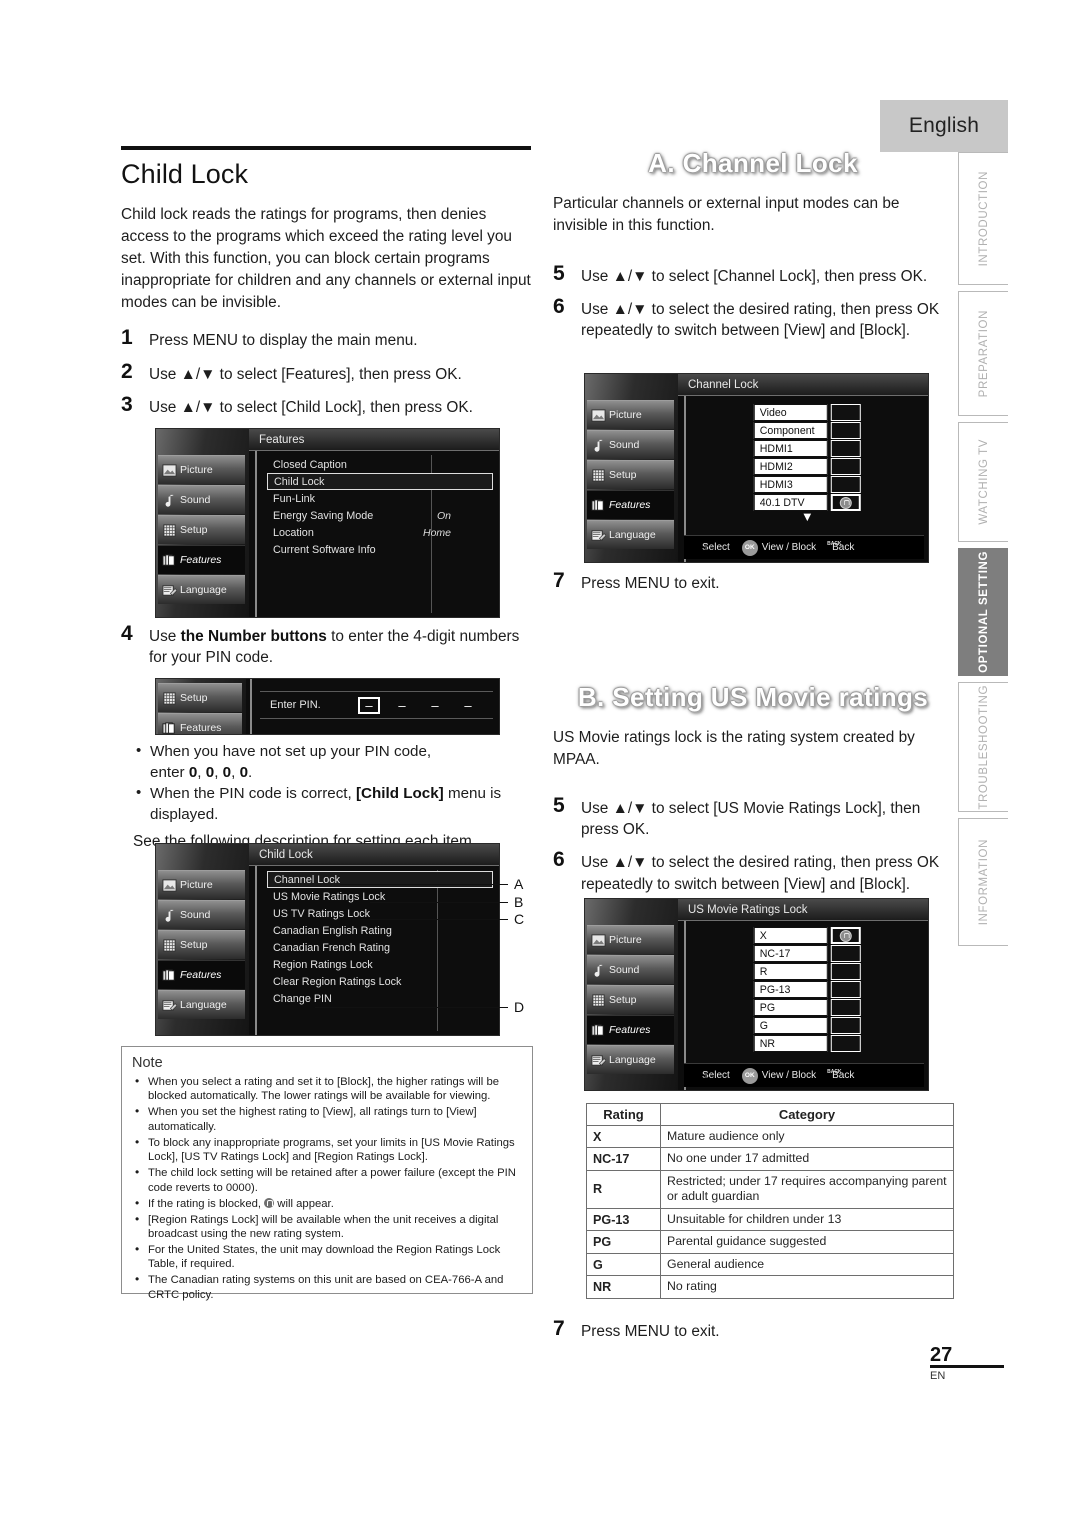 The width and height of the screenshot is (1080, 1527). I want to click on osd-menu-row-label: Location, so click(293, 532).